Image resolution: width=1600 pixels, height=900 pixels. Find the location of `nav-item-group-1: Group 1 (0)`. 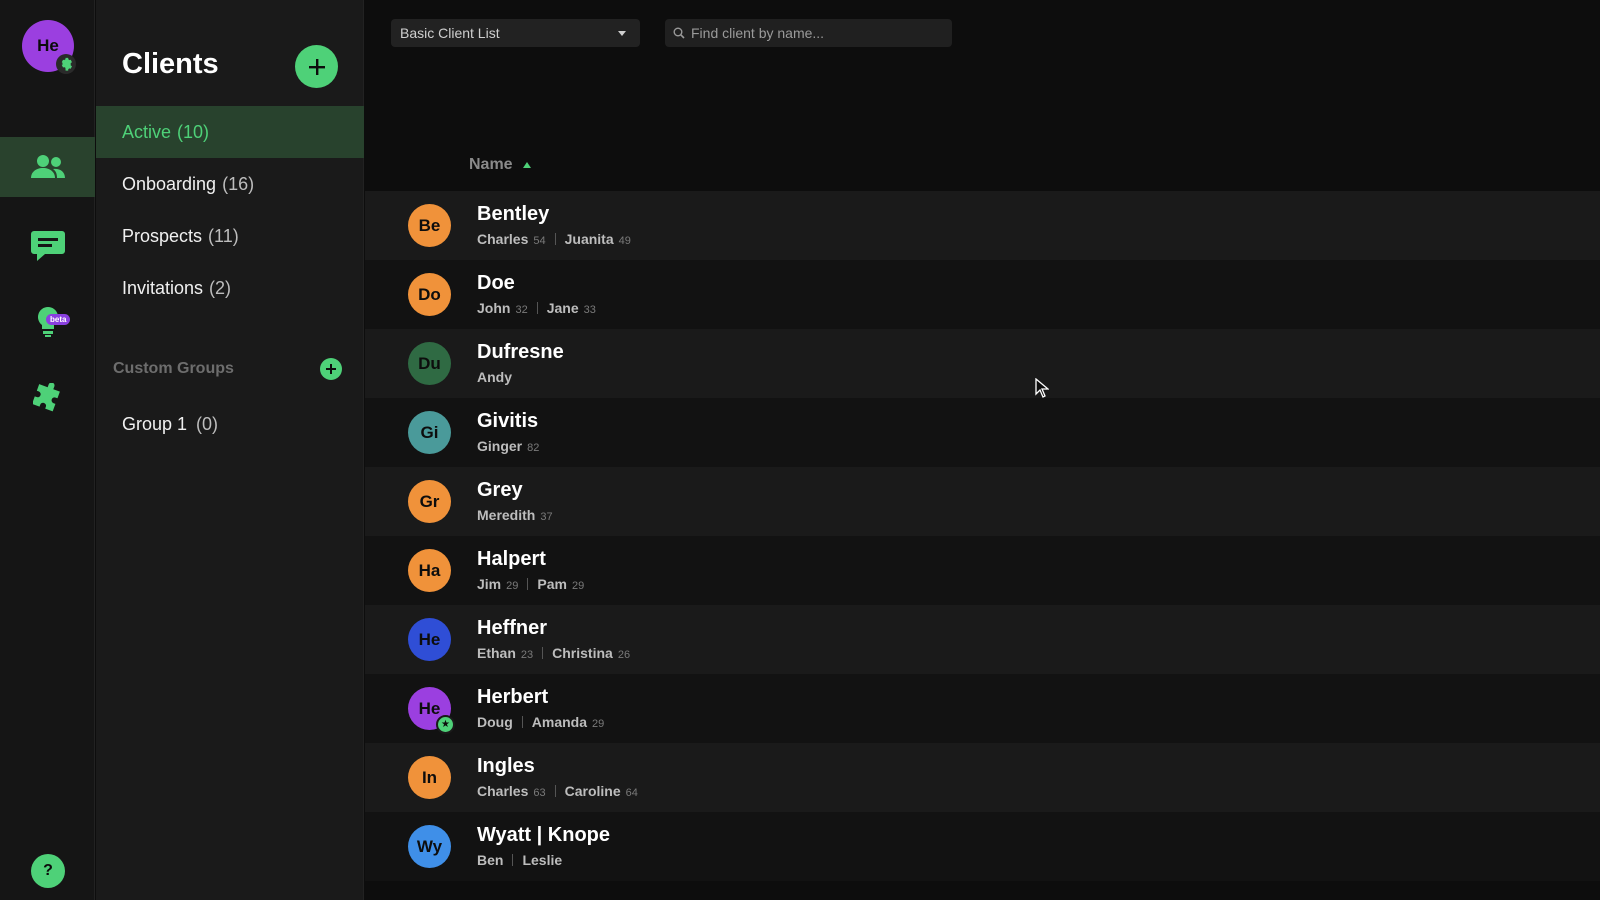

nav-item-group-1: Group 1 (0) is located at coordinates (230, 424).